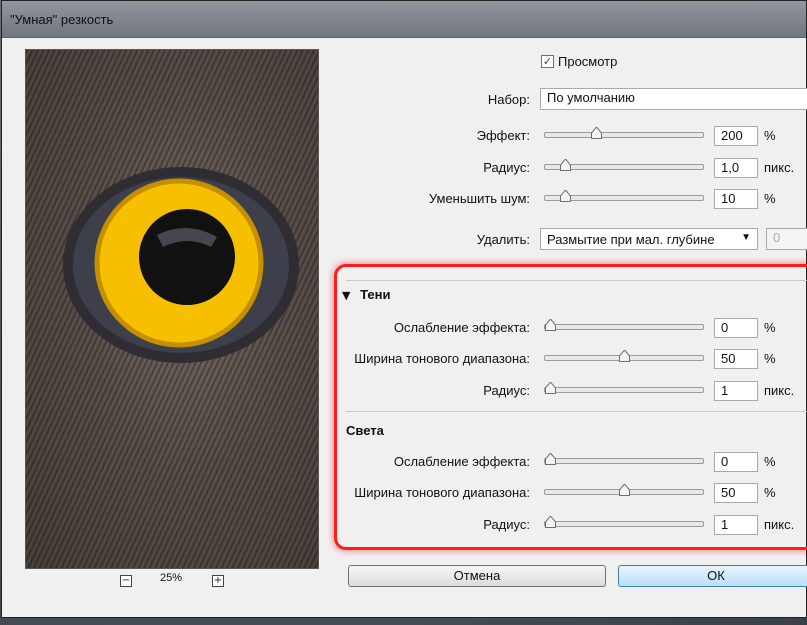 Image resolution: width=807 pixels, height=625 pixels. I want to click on highlights-fade-label: Ослабление эффекта:, so click(461, 461).